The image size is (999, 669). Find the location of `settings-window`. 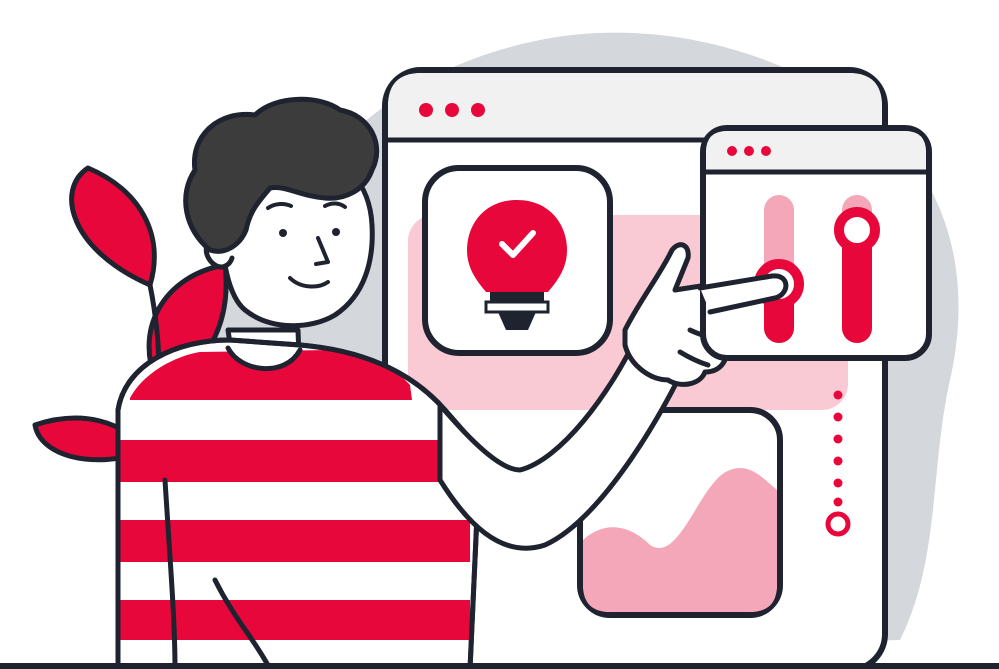

settings-window is located at coordinates (816, 243).